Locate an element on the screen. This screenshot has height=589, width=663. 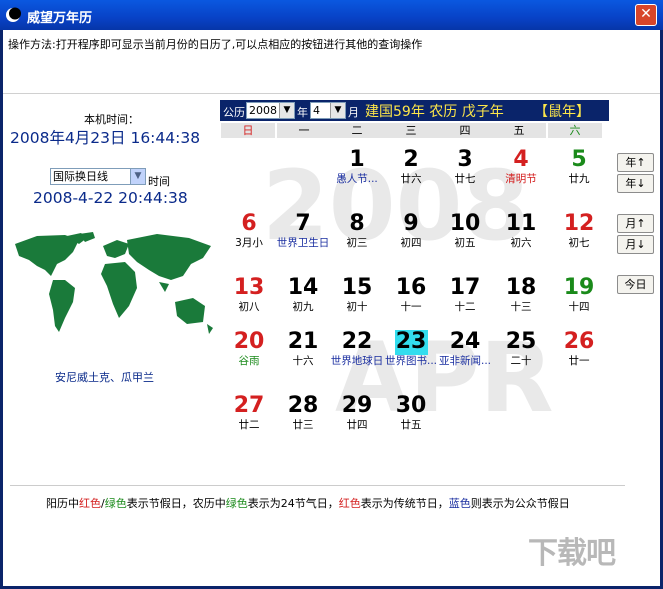
day-cell: 4 清明节 is located at coordinates (521, 176).